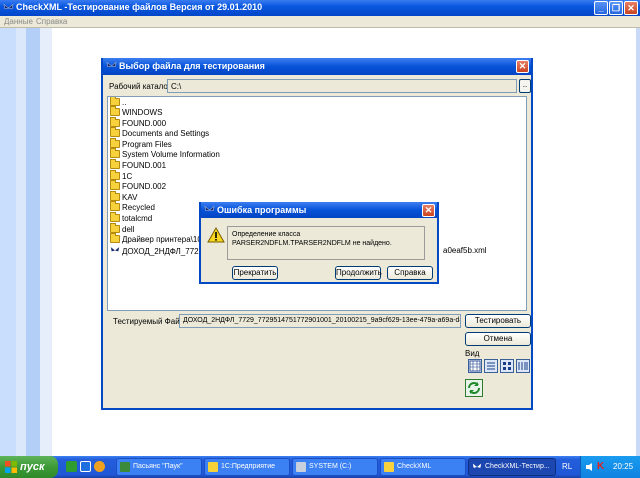 The height and width of the screenshot is (478, 640). What do you see at coordinates (18, 21) in the screenshot?
I see `menu-data: Данные` at bounding box center [18, 21].